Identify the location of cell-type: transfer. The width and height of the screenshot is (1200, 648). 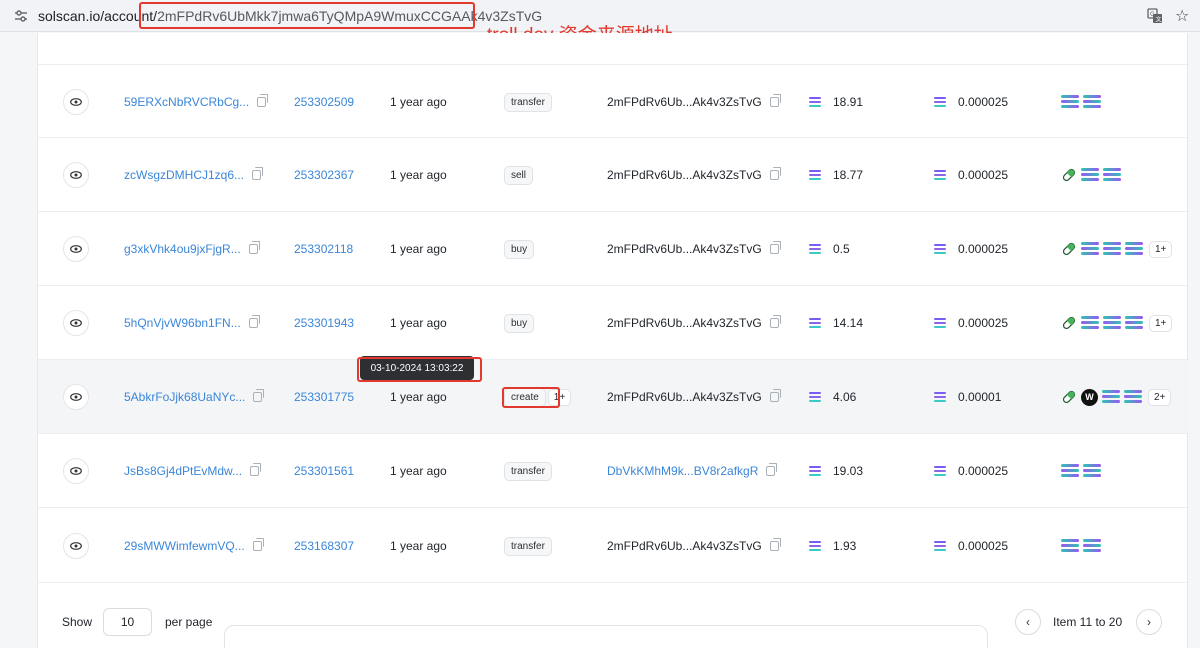
(528, 102).